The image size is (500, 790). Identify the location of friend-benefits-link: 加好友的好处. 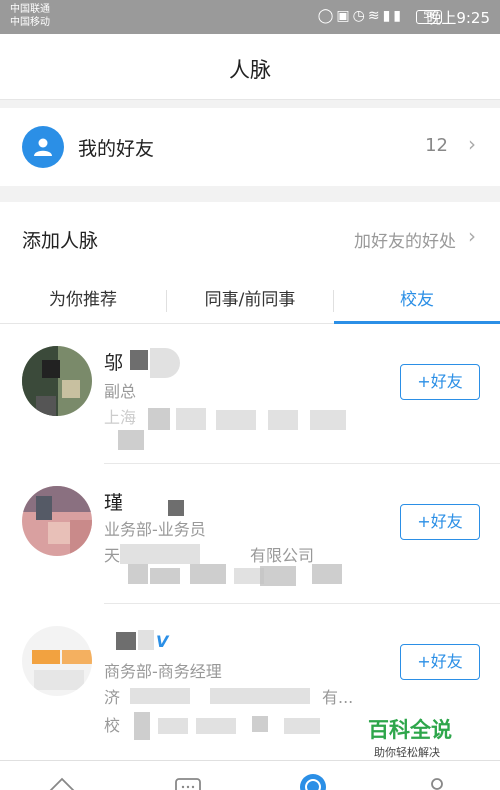
(405, 239).